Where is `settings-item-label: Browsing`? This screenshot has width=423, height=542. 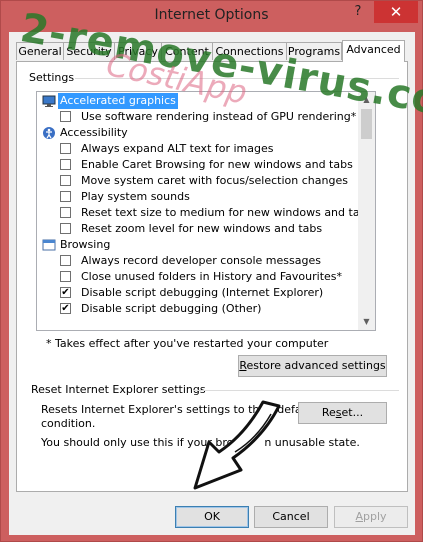
settings-item-label: Browsing is located at coordinates (85, 244).